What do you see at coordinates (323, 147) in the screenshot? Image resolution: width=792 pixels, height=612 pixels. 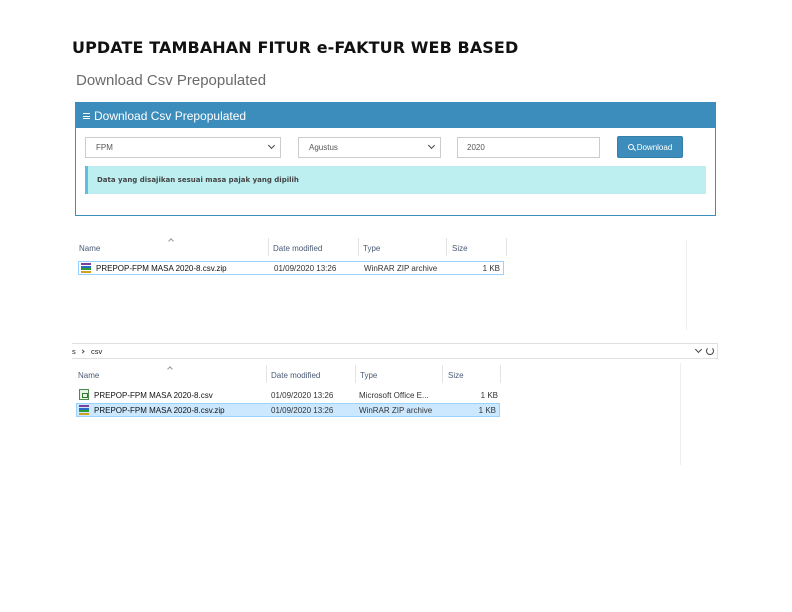 I see `masa-pajak-value: Agustus` at bounding box center [323, 147].